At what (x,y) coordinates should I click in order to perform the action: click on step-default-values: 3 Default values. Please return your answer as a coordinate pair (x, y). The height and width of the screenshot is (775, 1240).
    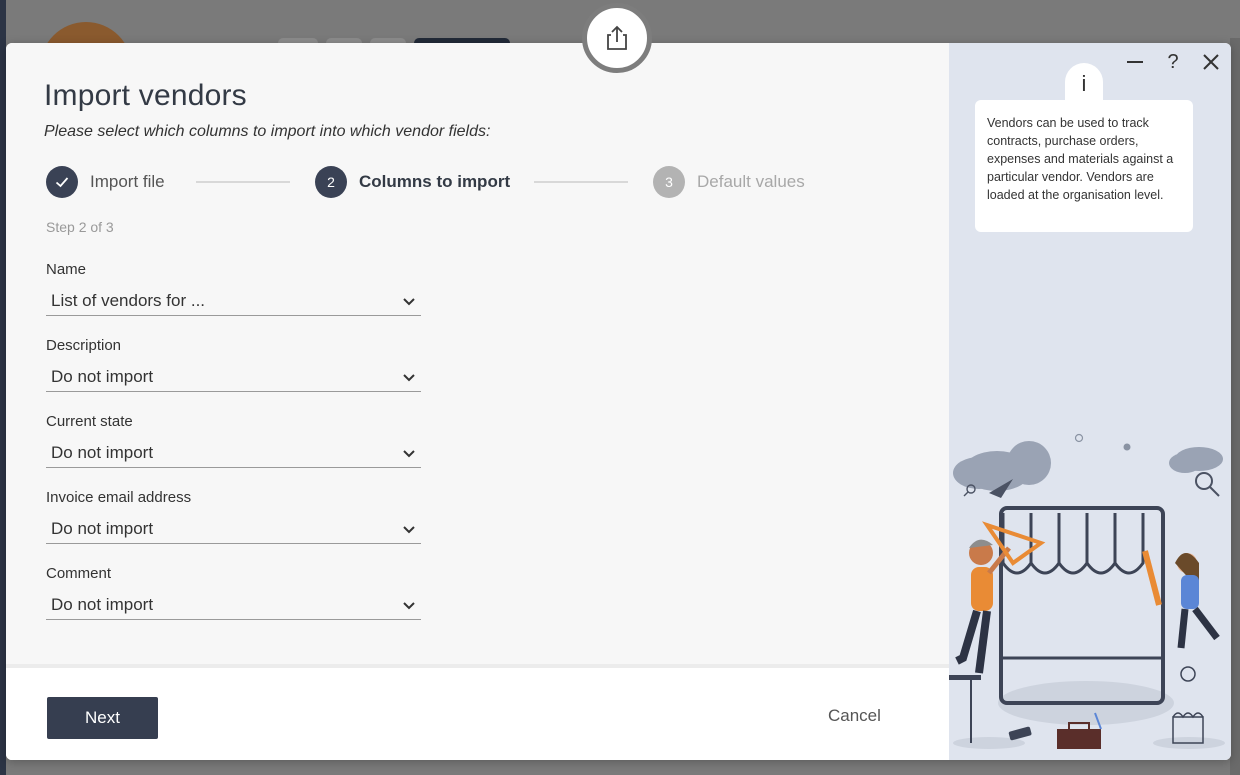
    Looking at the image, I should click on (729, 182).